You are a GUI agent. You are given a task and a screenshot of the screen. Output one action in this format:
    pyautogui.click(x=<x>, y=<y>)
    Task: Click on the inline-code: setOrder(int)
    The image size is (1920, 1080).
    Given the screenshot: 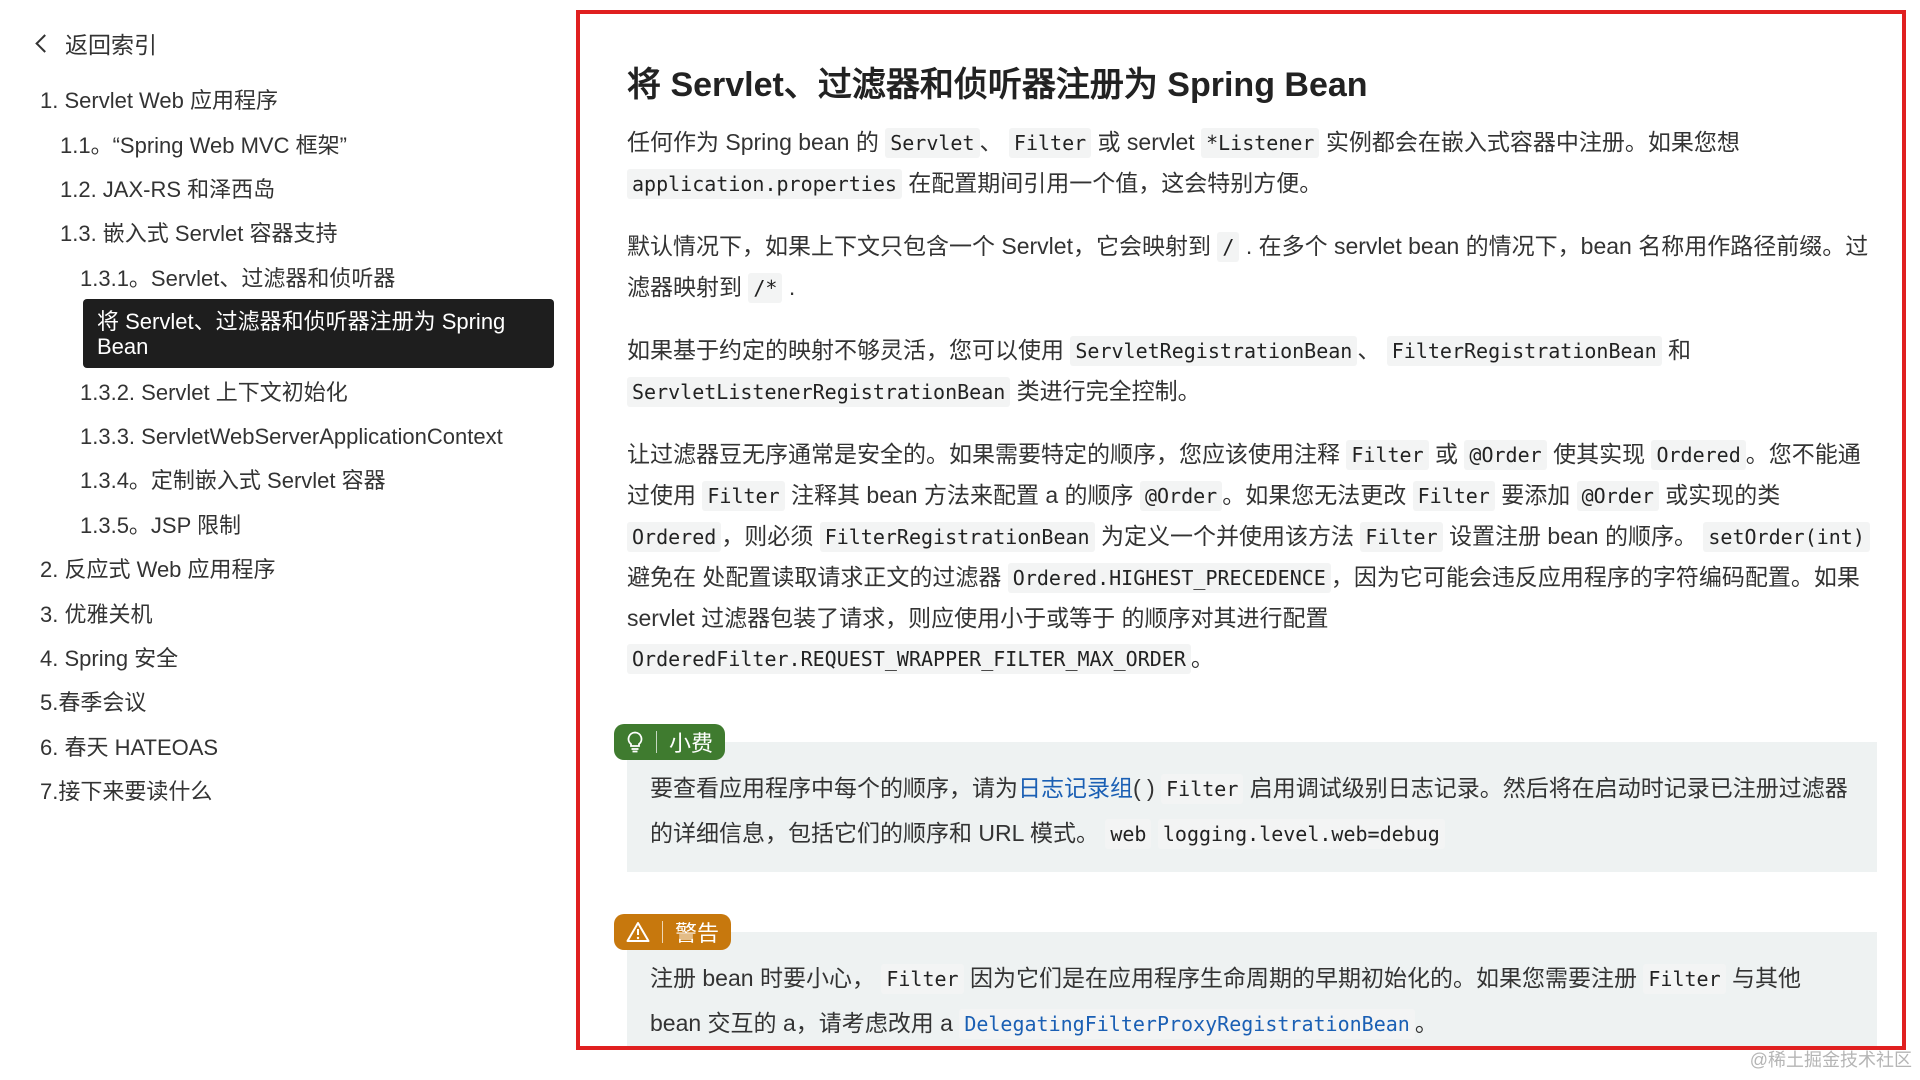 What is the action you would take?
    pyautogui.click(x=1786, y=537)
    